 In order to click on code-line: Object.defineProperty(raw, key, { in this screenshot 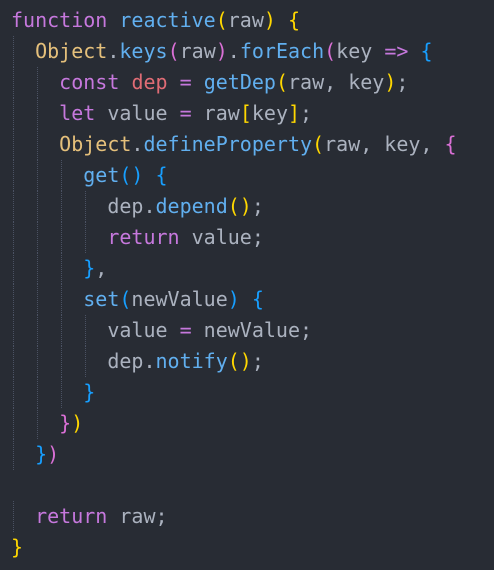, I will do `click(247, 144)`.